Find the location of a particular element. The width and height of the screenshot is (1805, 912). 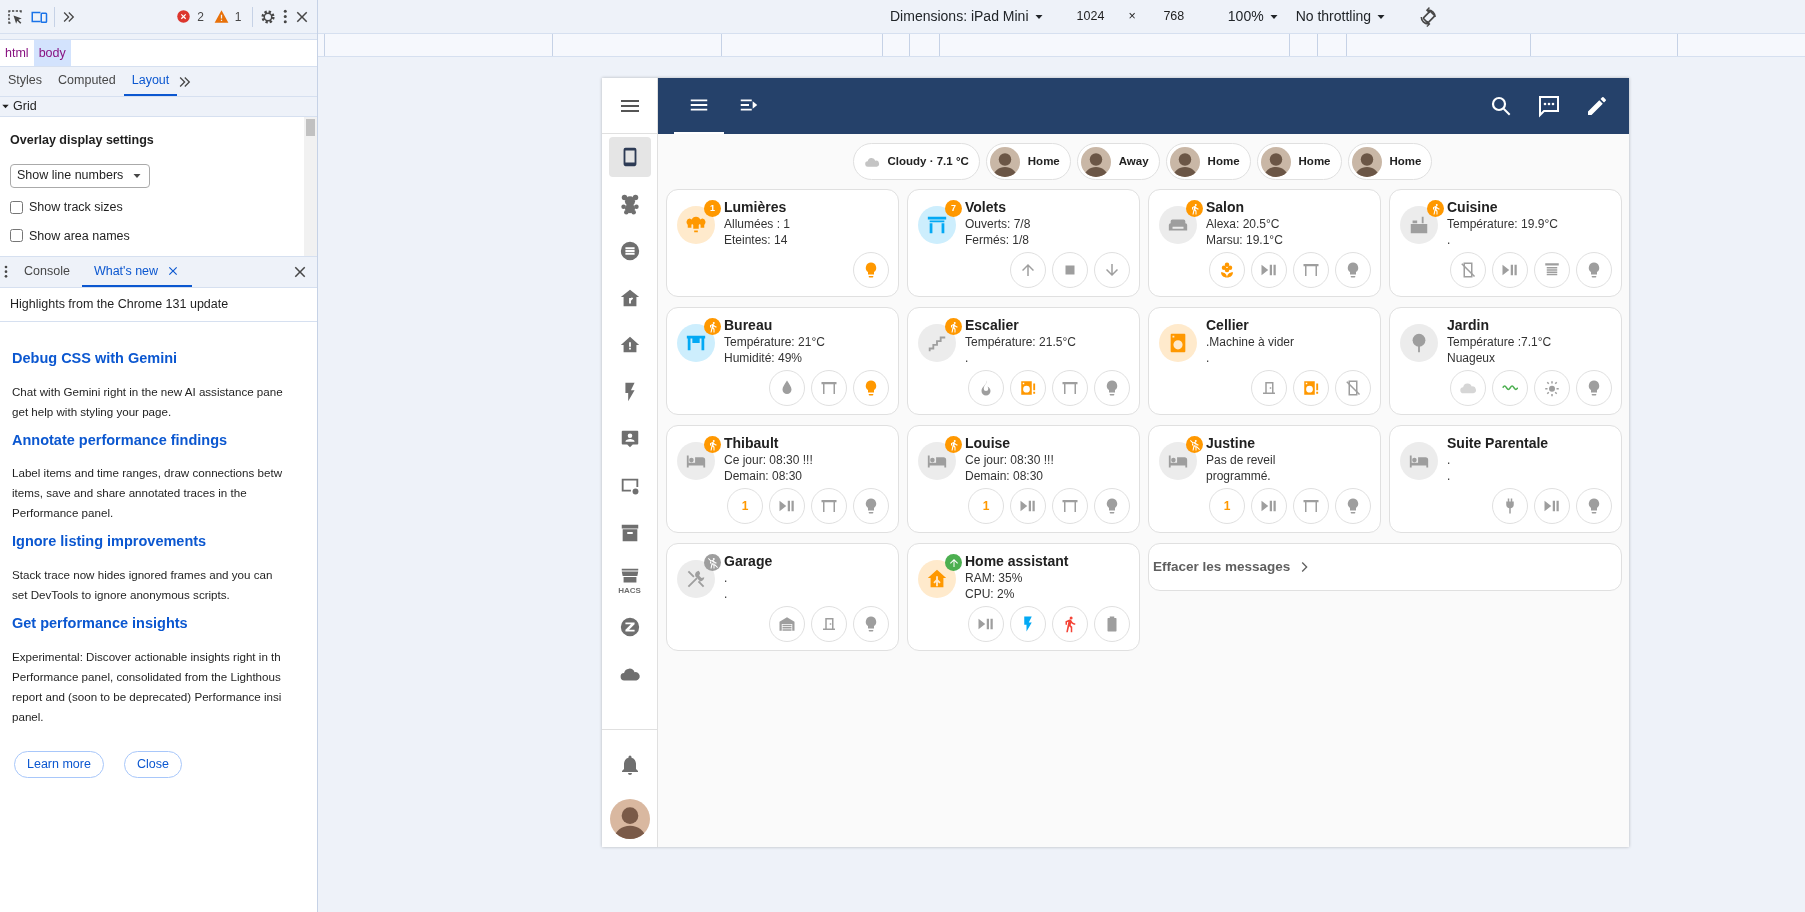

section-title: Grid is located at coordinates (25, 106).